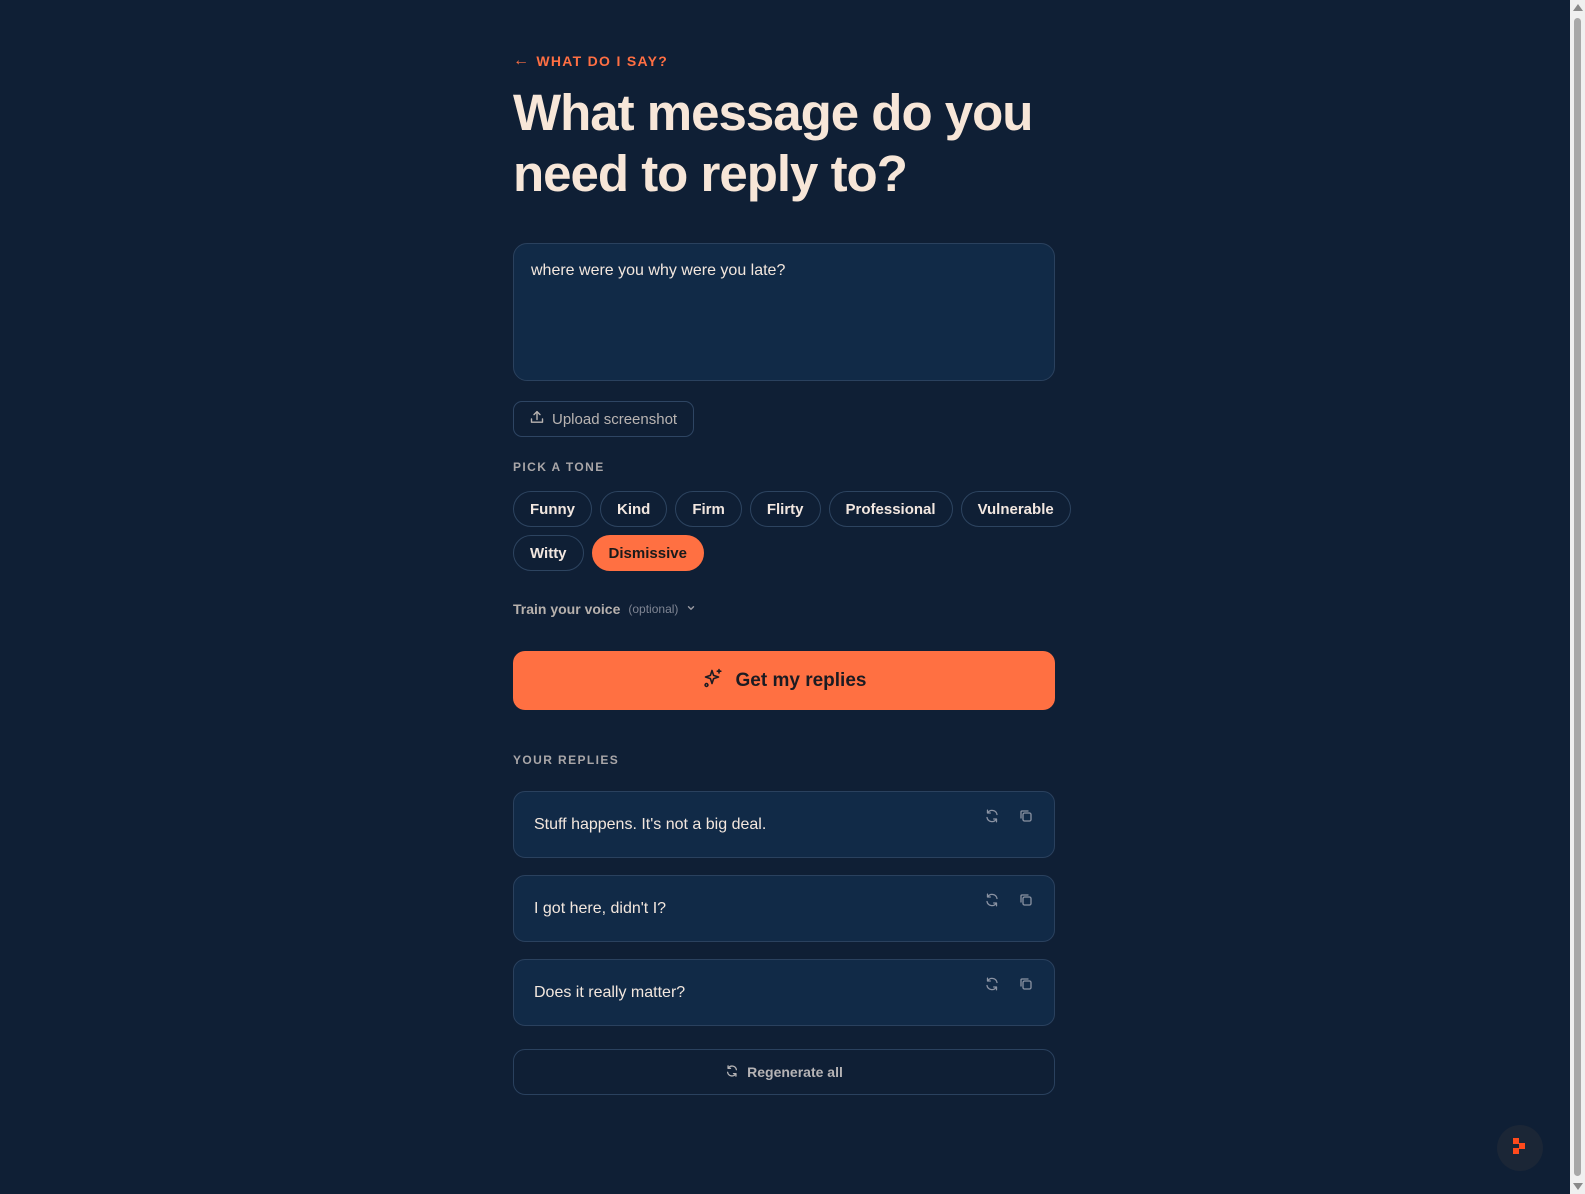  I want to click on regenerate-all-label: Regenerate all, so click(795, 1072).